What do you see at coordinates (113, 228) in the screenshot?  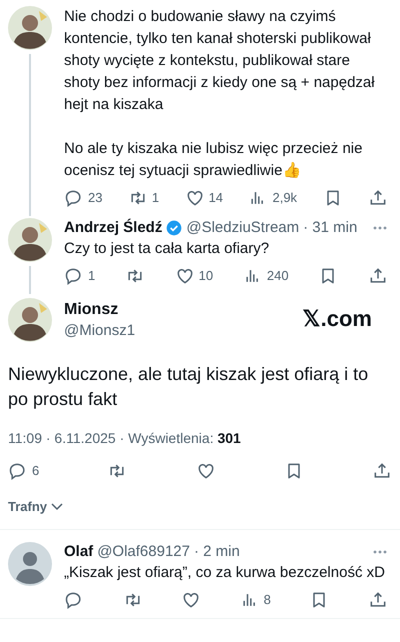 I see `author-name: Andrzej Śledź` at bounding box center [113, 228].